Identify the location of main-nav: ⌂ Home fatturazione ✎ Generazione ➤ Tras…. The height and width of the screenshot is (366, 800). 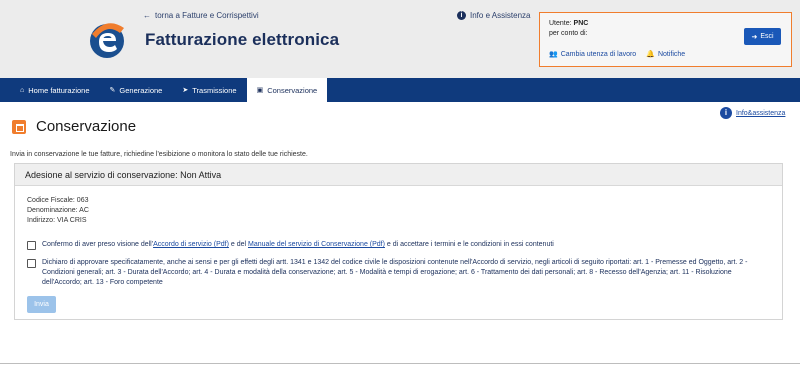
(400, 90).